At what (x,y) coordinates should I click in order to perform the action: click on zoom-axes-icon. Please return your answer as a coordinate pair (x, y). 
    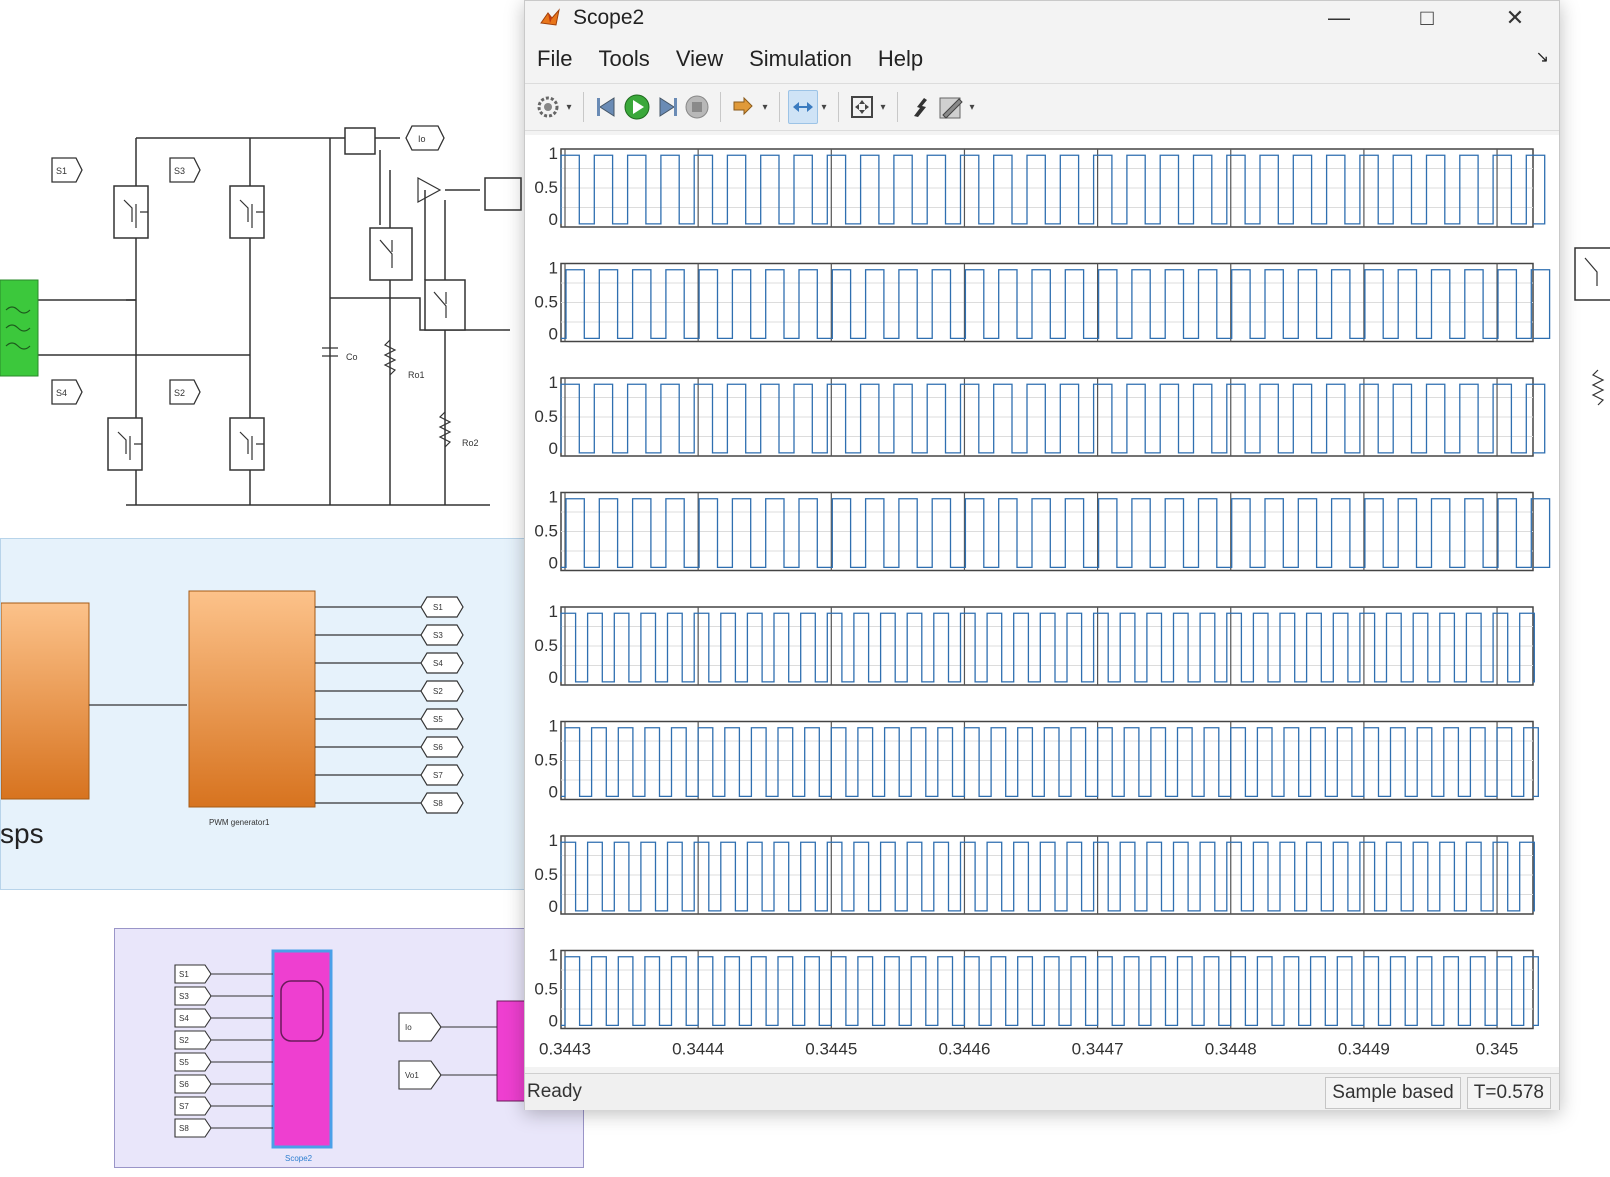
    Looking at the image, I should click on (803, 107).